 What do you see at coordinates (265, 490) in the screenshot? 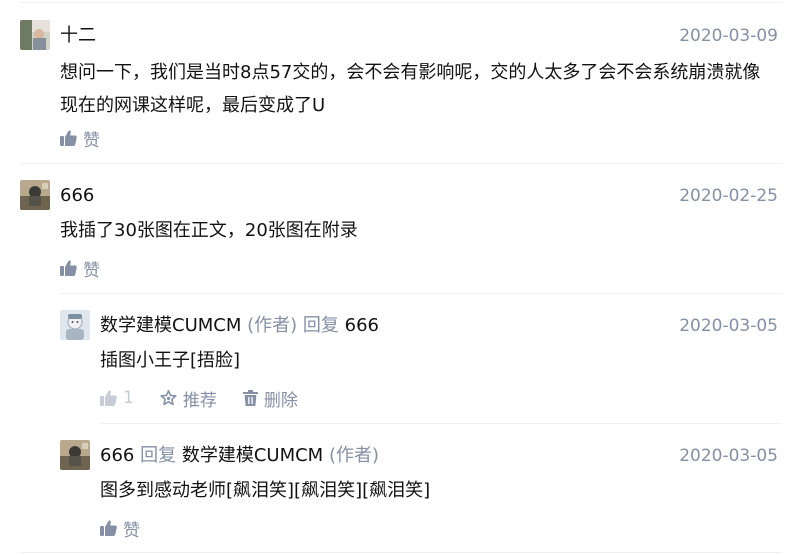
I see `comment-text: 图多到感动老师[飙泪笑][飙泪笑][飙泪笑]` at bounding box center [265, 490].